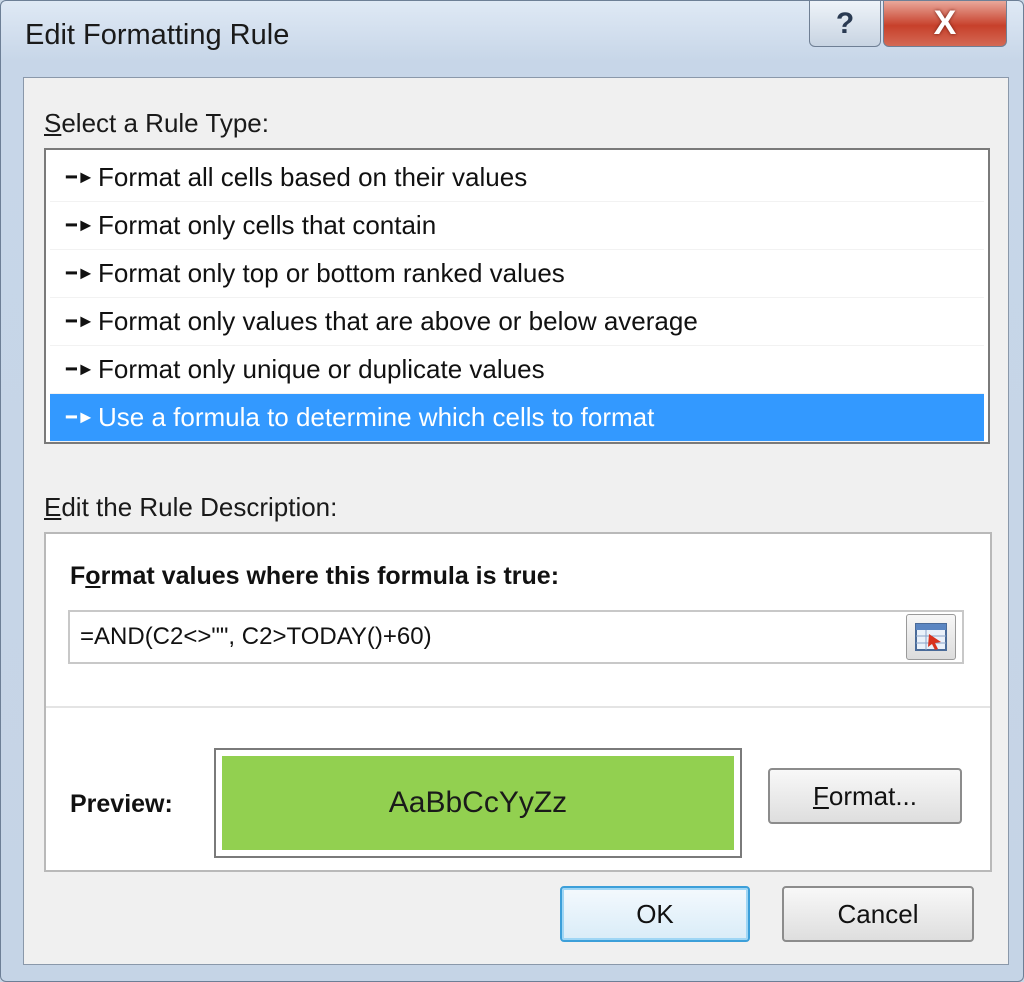 The image size is (1024, 982). What do you see at coordinates (156, 123) in the screenshot?
I see `rule-type-label: Select a Rule Type:` at bounding box center [156, 123].